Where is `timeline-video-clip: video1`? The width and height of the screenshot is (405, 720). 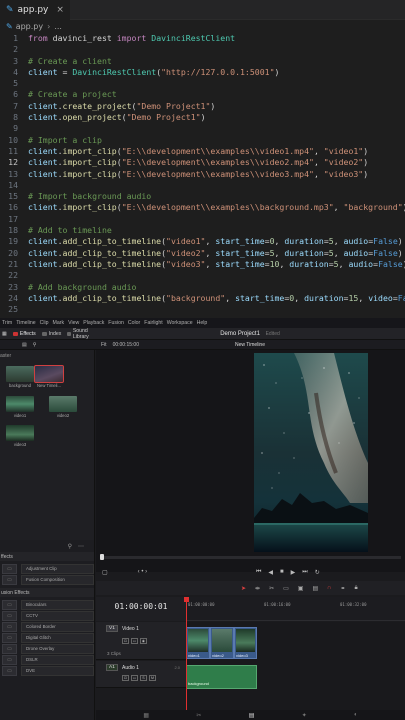 timeline-video-clip: video1 is located at coordinates (198, 643).